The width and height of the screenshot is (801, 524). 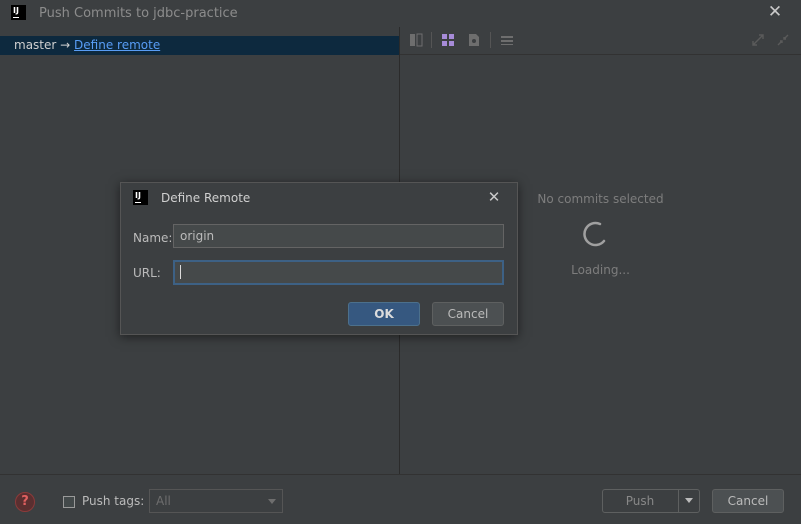 I want to click on cancel-button: Cancel, so click(x=748, y=501).